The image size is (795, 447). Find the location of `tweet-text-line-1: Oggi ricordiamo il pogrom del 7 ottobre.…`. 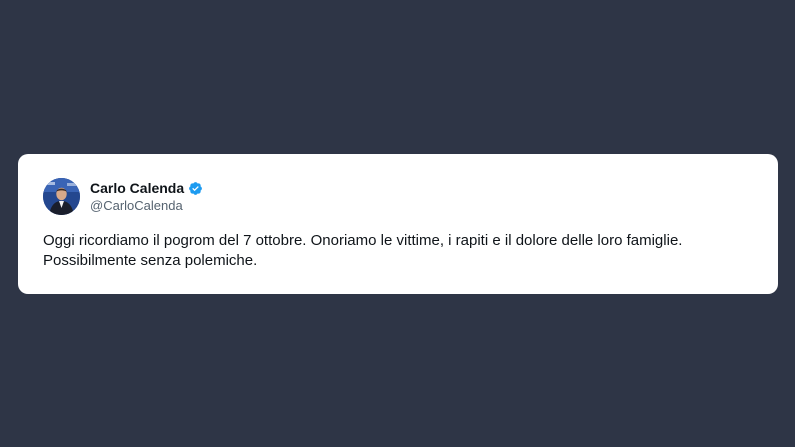

tweet-text-line-1: Oggi ricordiamo il pogrom del 7 ottobre.… is located at coordinates (363, 240).